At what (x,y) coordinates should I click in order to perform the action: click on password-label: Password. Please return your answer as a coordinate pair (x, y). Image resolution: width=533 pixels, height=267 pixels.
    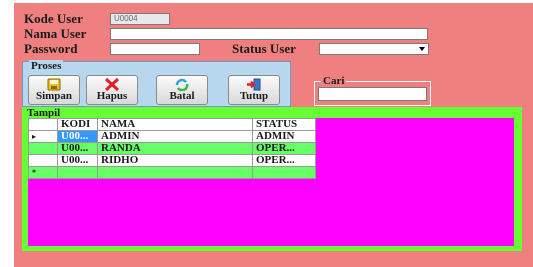
    Looking at the image, I should click on (51, 48).